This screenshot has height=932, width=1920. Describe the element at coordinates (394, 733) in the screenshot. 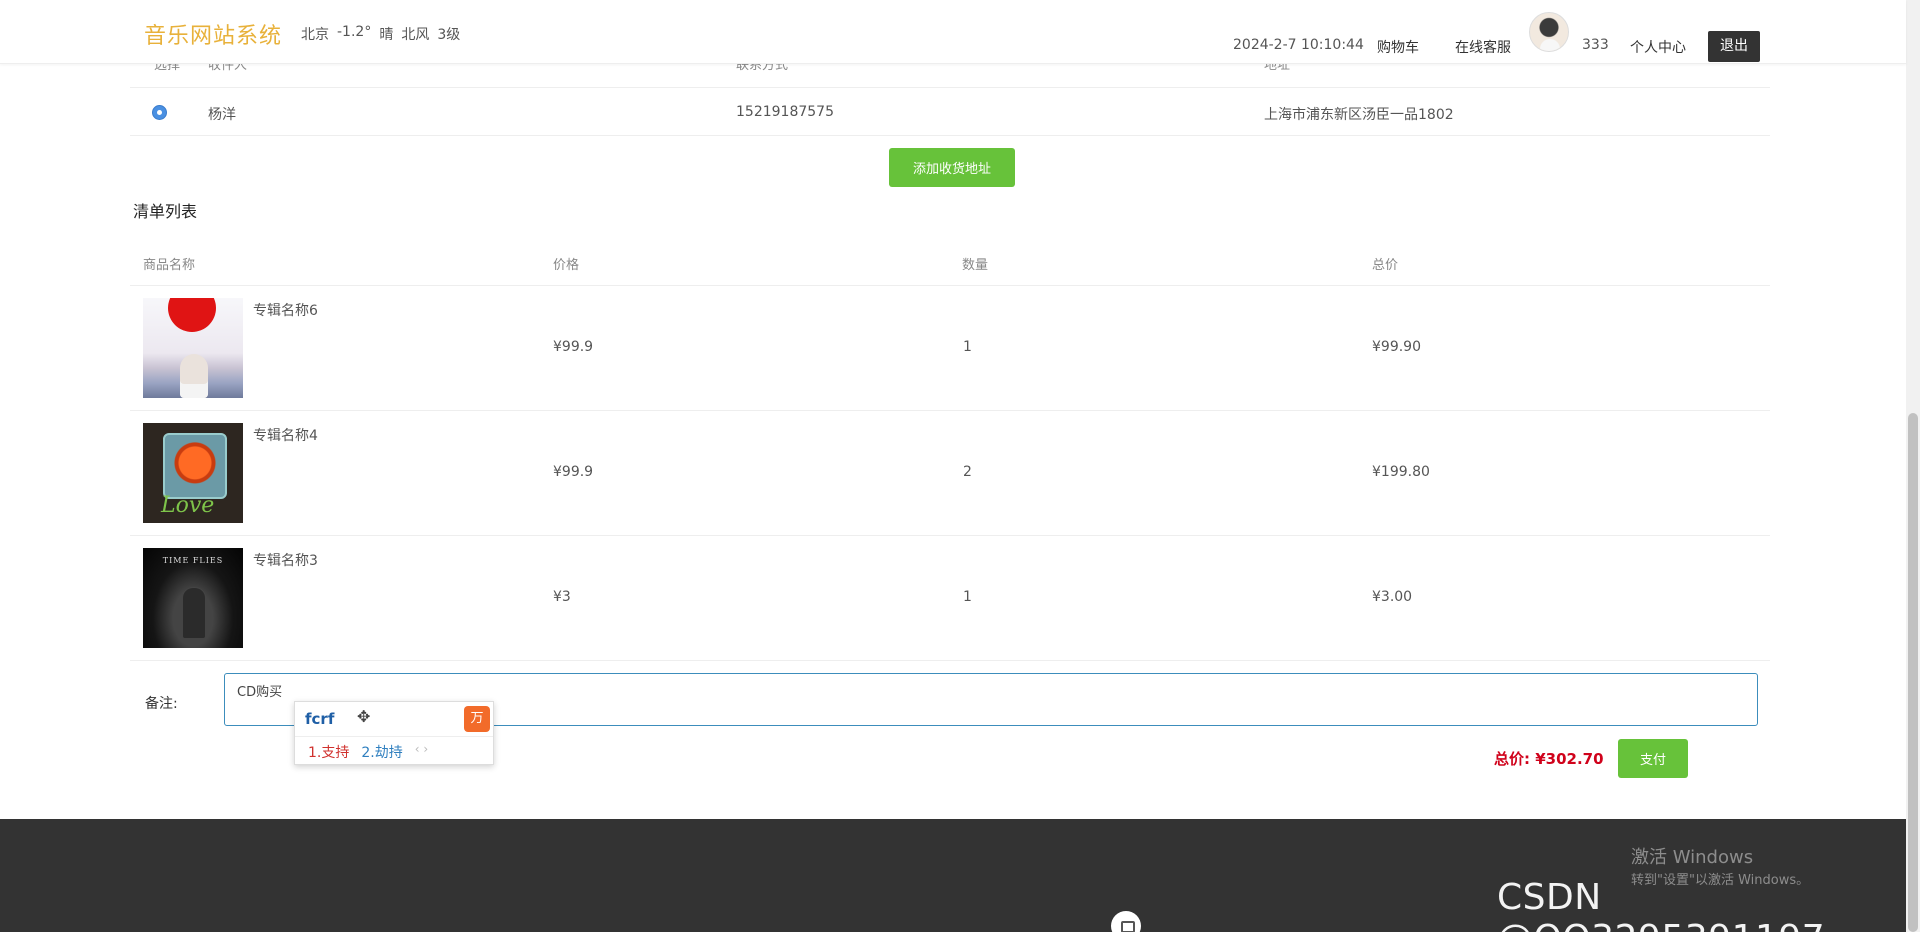

I see `ime-candidate-window: fcrf ✥ 万 1.支持 2.劫持 ‹ ›` at that location.